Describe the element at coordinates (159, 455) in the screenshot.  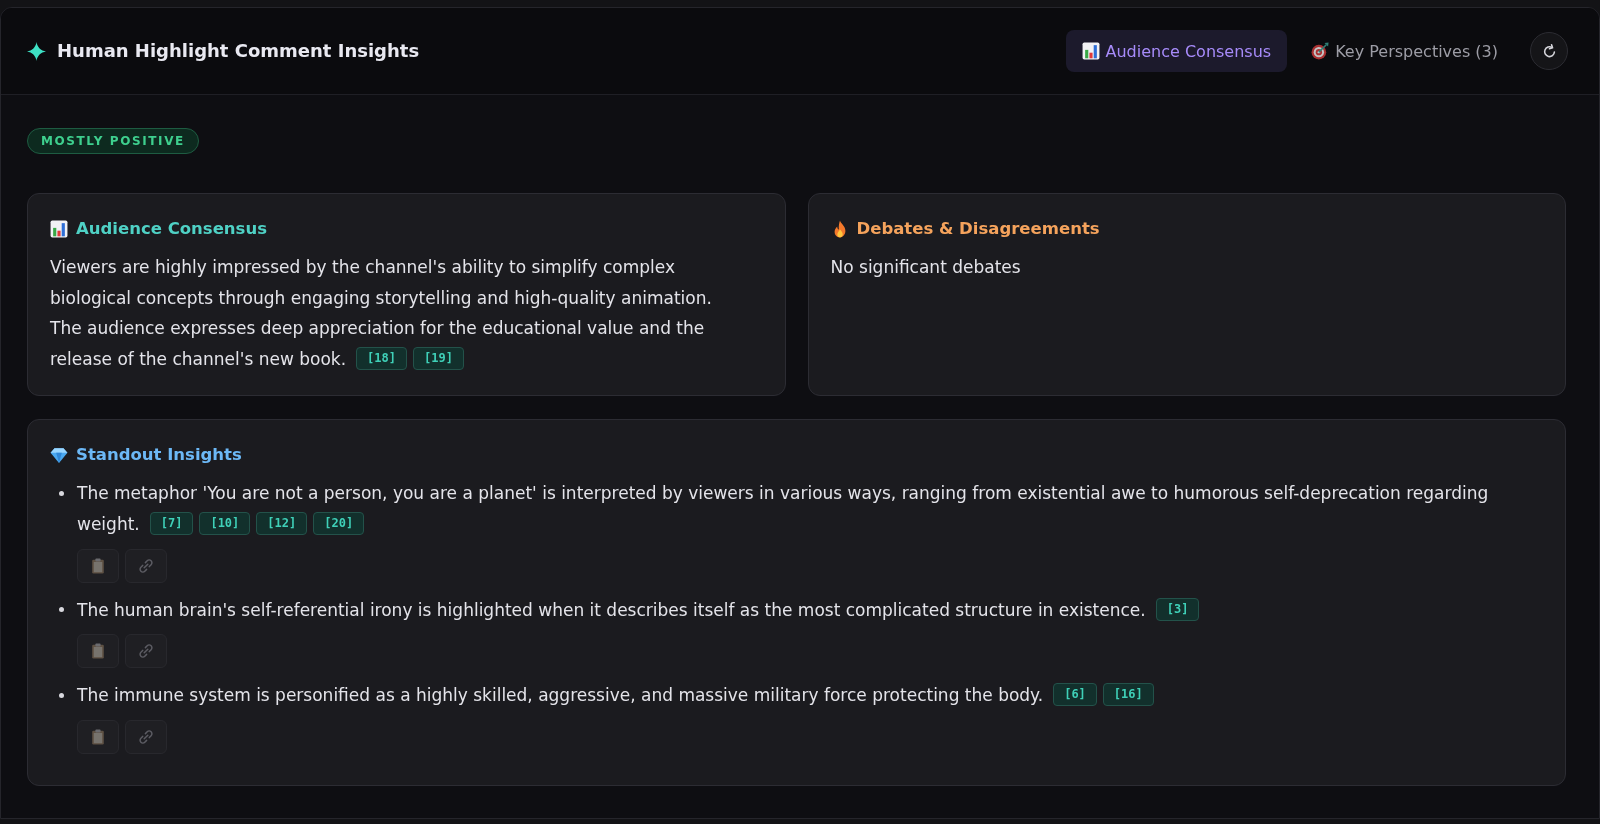
I see `section-title: Standout Insights` at that location.